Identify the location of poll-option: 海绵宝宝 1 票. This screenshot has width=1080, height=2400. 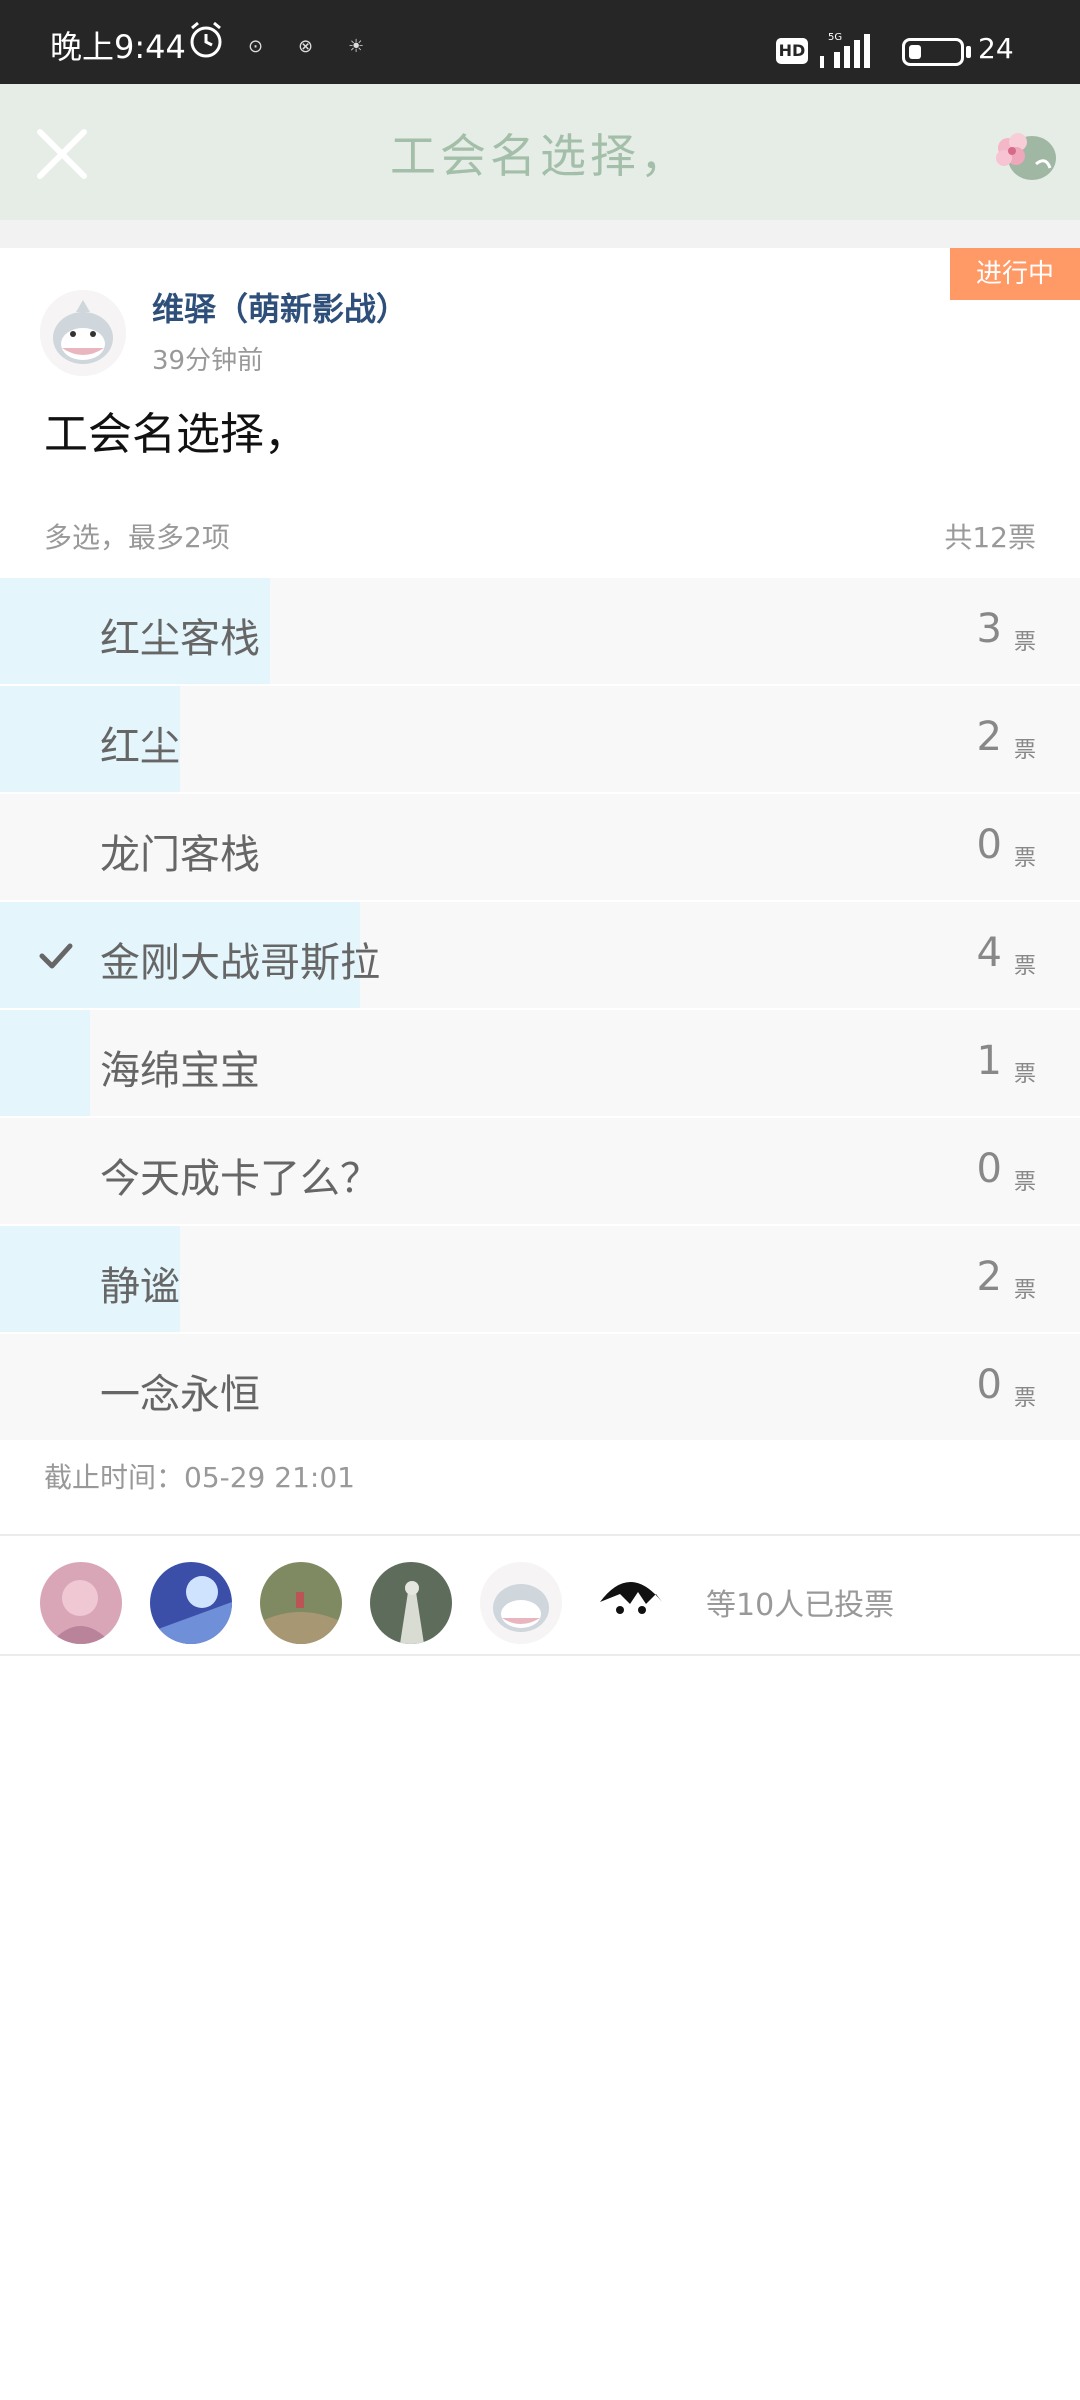
(540, 1063).